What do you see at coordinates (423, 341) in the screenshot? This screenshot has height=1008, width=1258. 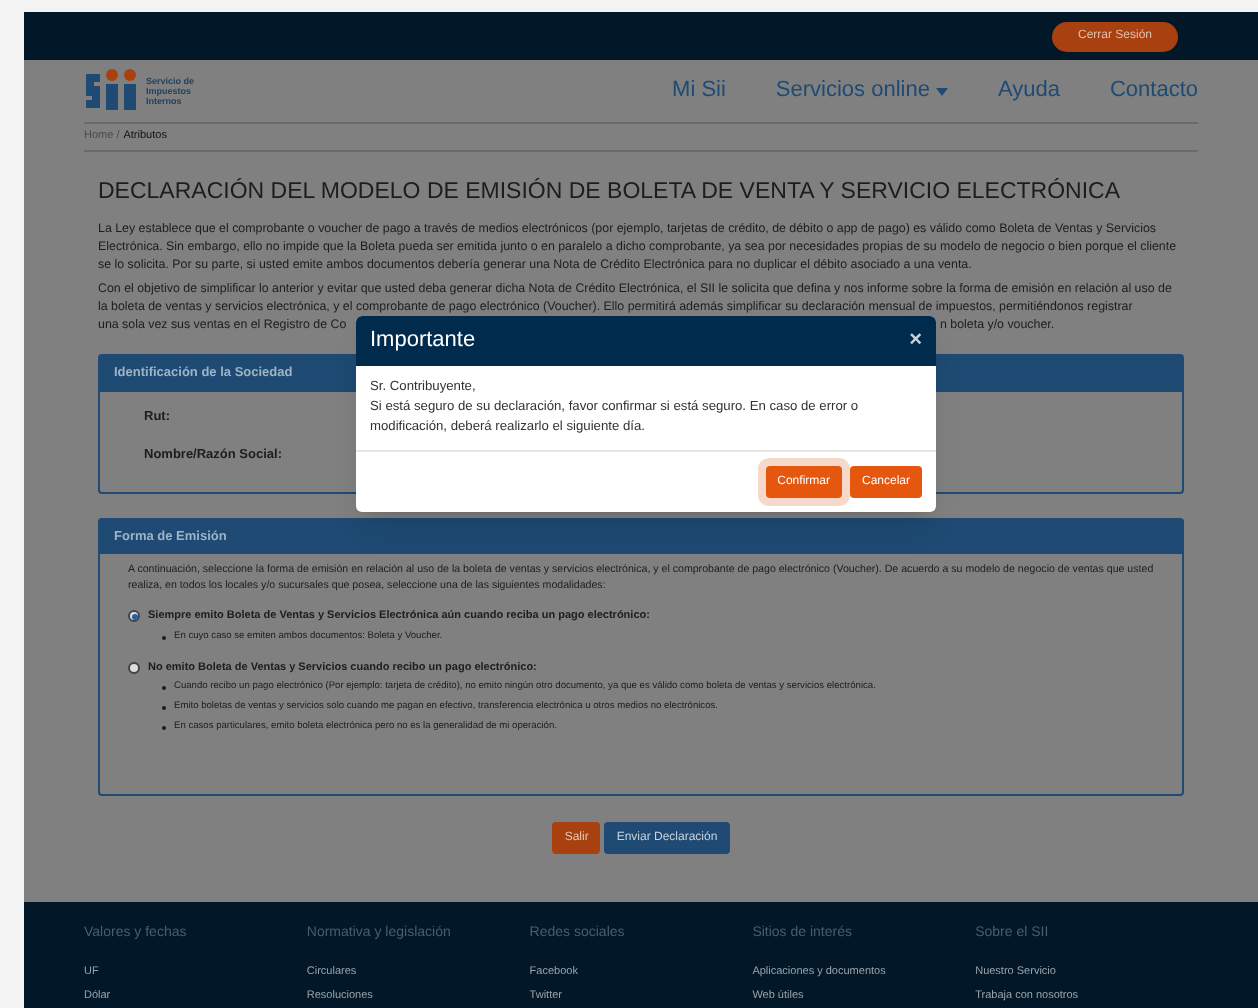 I see `modal-title: Importante` at bounding box center [423, 341].